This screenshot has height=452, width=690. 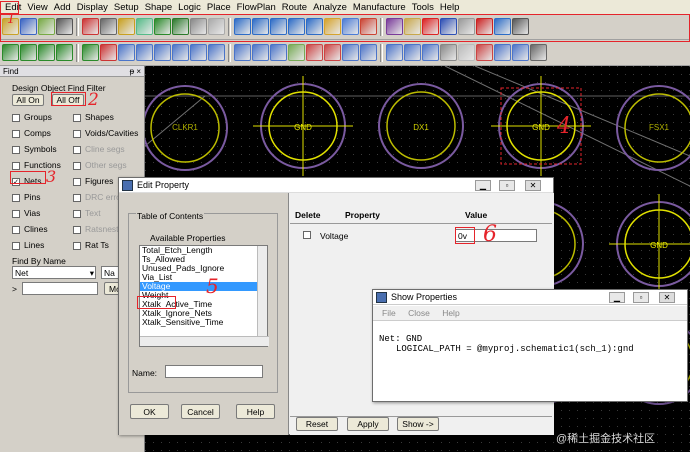 I want to click on secondary-tool-9-icon, so click(x=162, y=52).